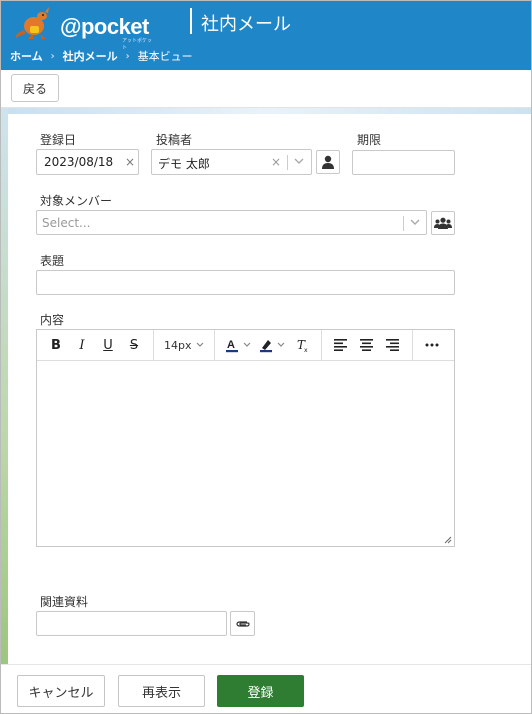 Image resolution: width=532 pixels, height=714 pixels. I want to click on title-divider, so click(191, 21).